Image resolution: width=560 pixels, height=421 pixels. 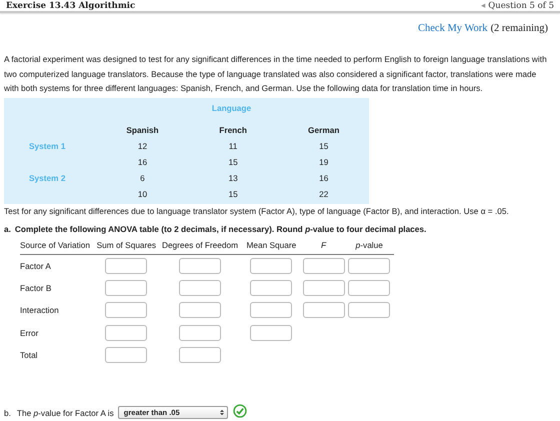 I want to click on table-cell-text: 10, so click(x=142, y=193).